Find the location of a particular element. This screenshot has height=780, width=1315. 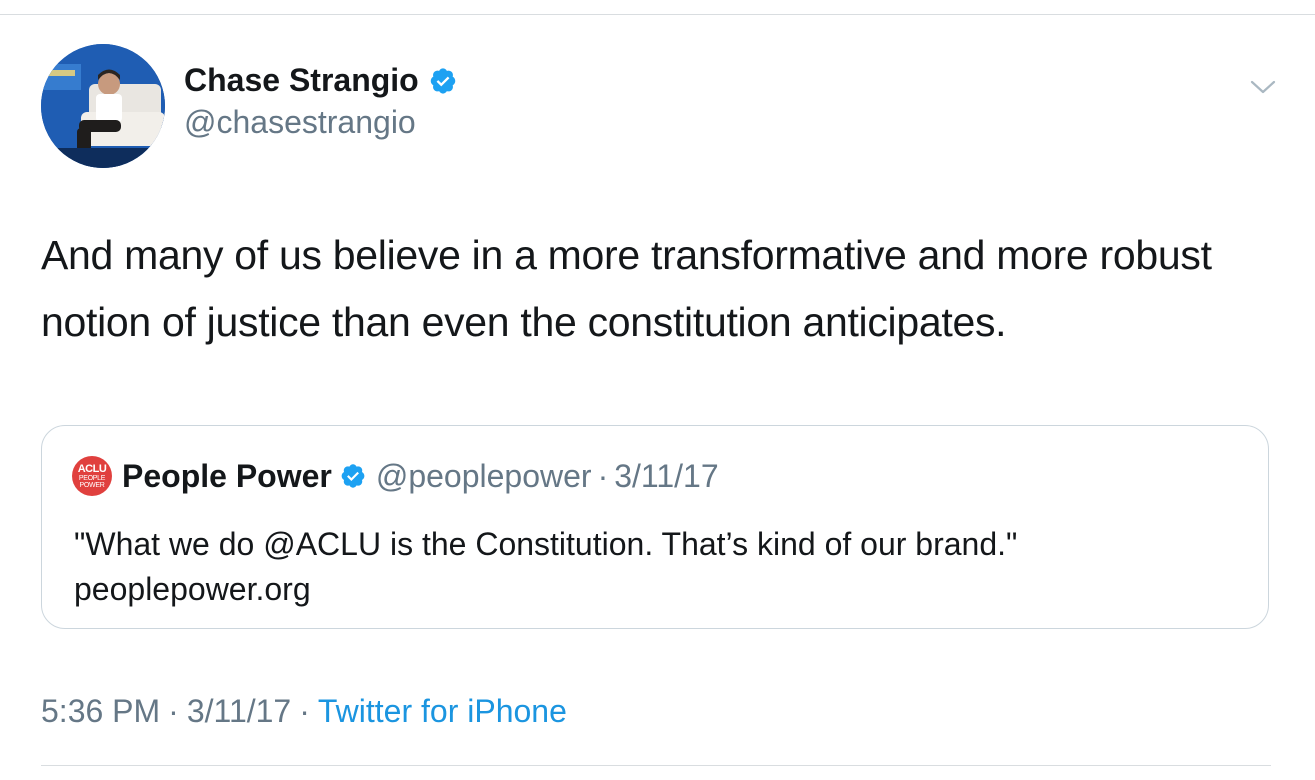

avatar-photo is located at coordinates (103, 106).